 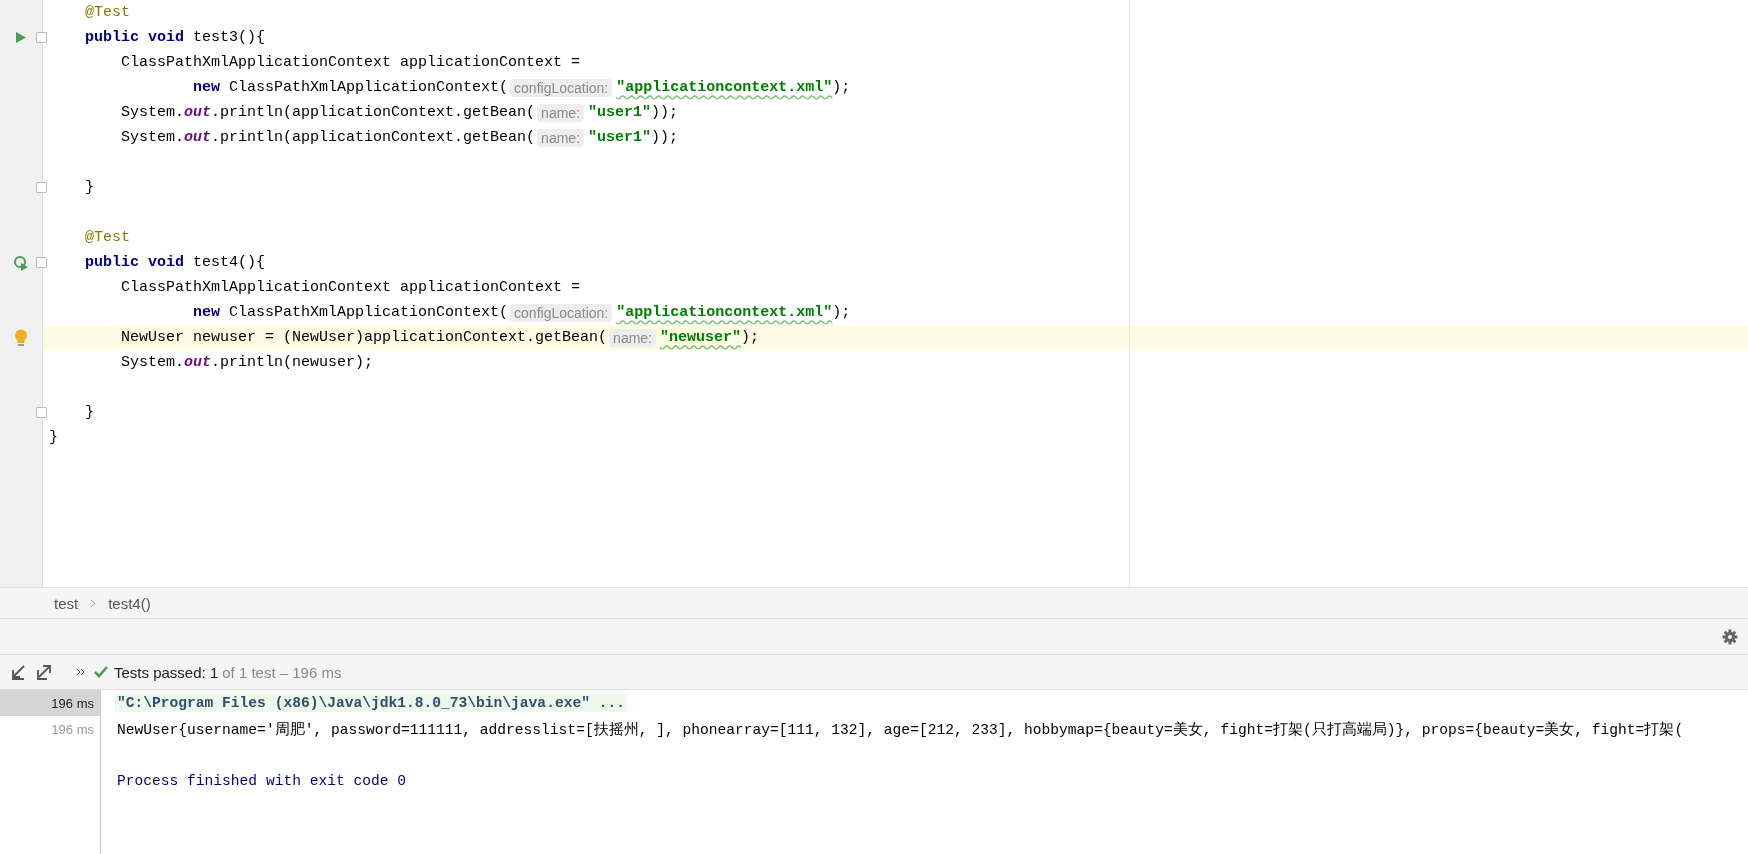 What do you see at coordinates (21, 262) in the screenshot?
I see `rerun-icon` at bounding box center [21, 262].